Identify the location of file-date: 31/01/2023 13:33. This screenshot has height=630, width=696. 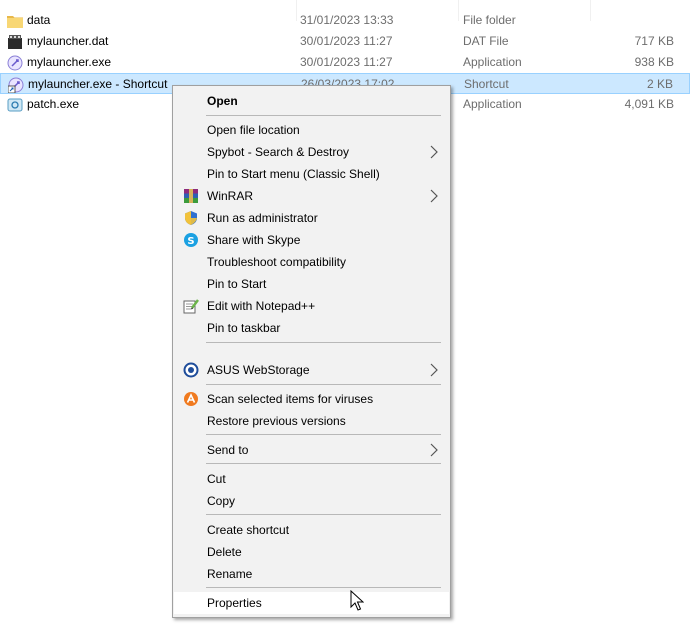
(347, 20).